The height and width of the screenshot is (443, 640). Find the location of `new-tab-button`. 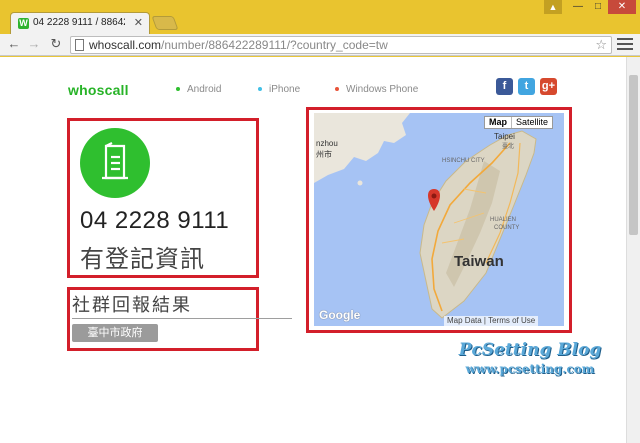

new-tab-button is located at coordinates (165, 23).